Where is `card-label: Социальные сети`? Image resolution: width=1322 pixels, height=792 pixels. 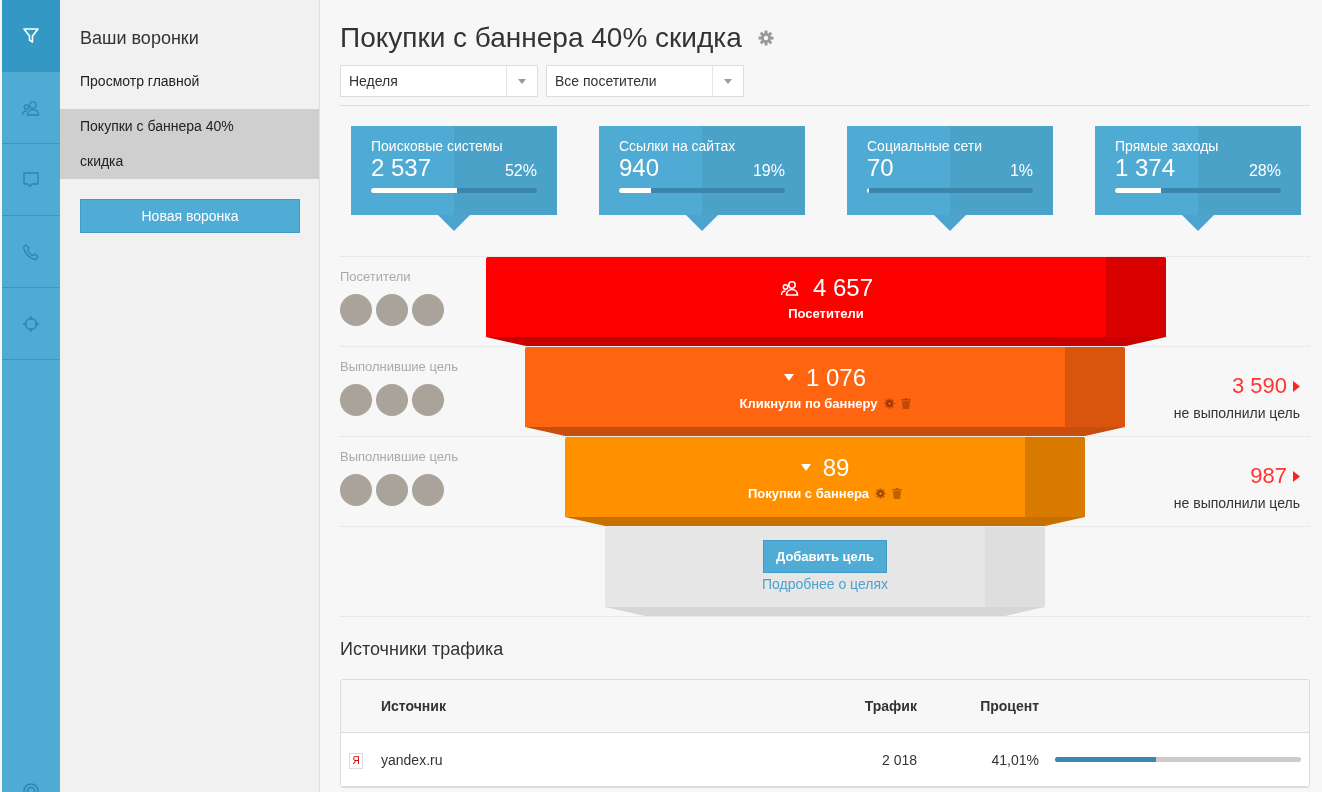
card-label: Социальные сети is located at coordinates (925, 146).